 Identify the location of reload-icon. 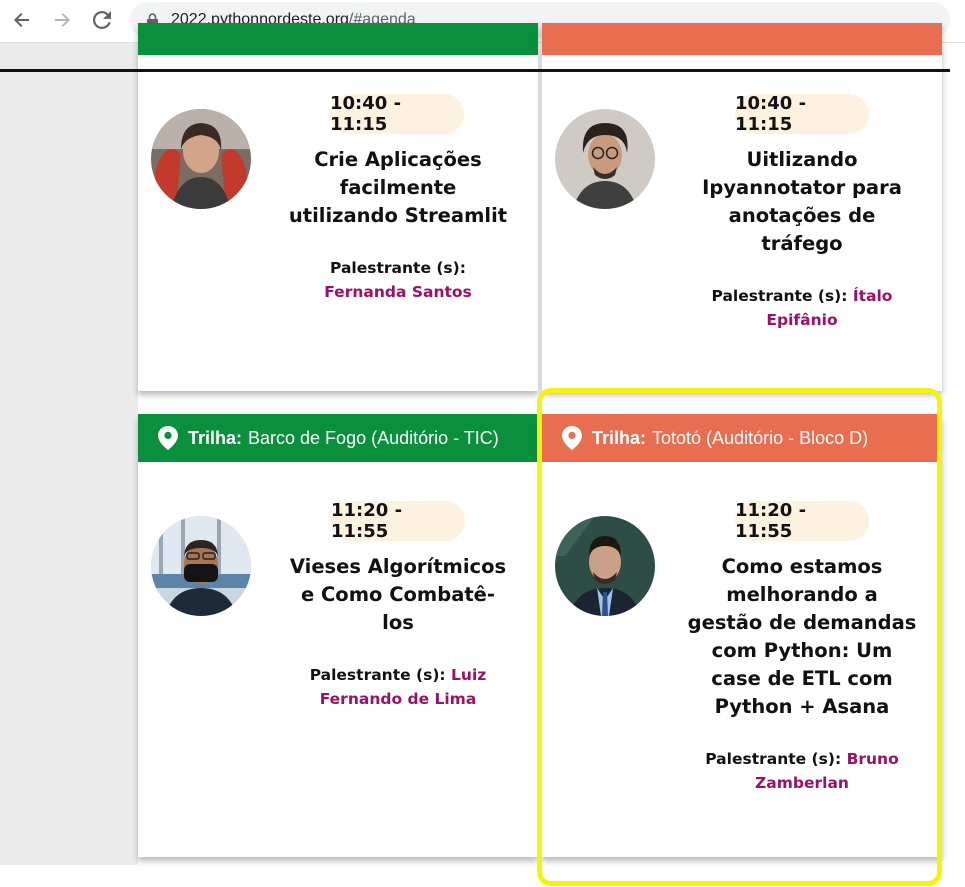
(102, 20).